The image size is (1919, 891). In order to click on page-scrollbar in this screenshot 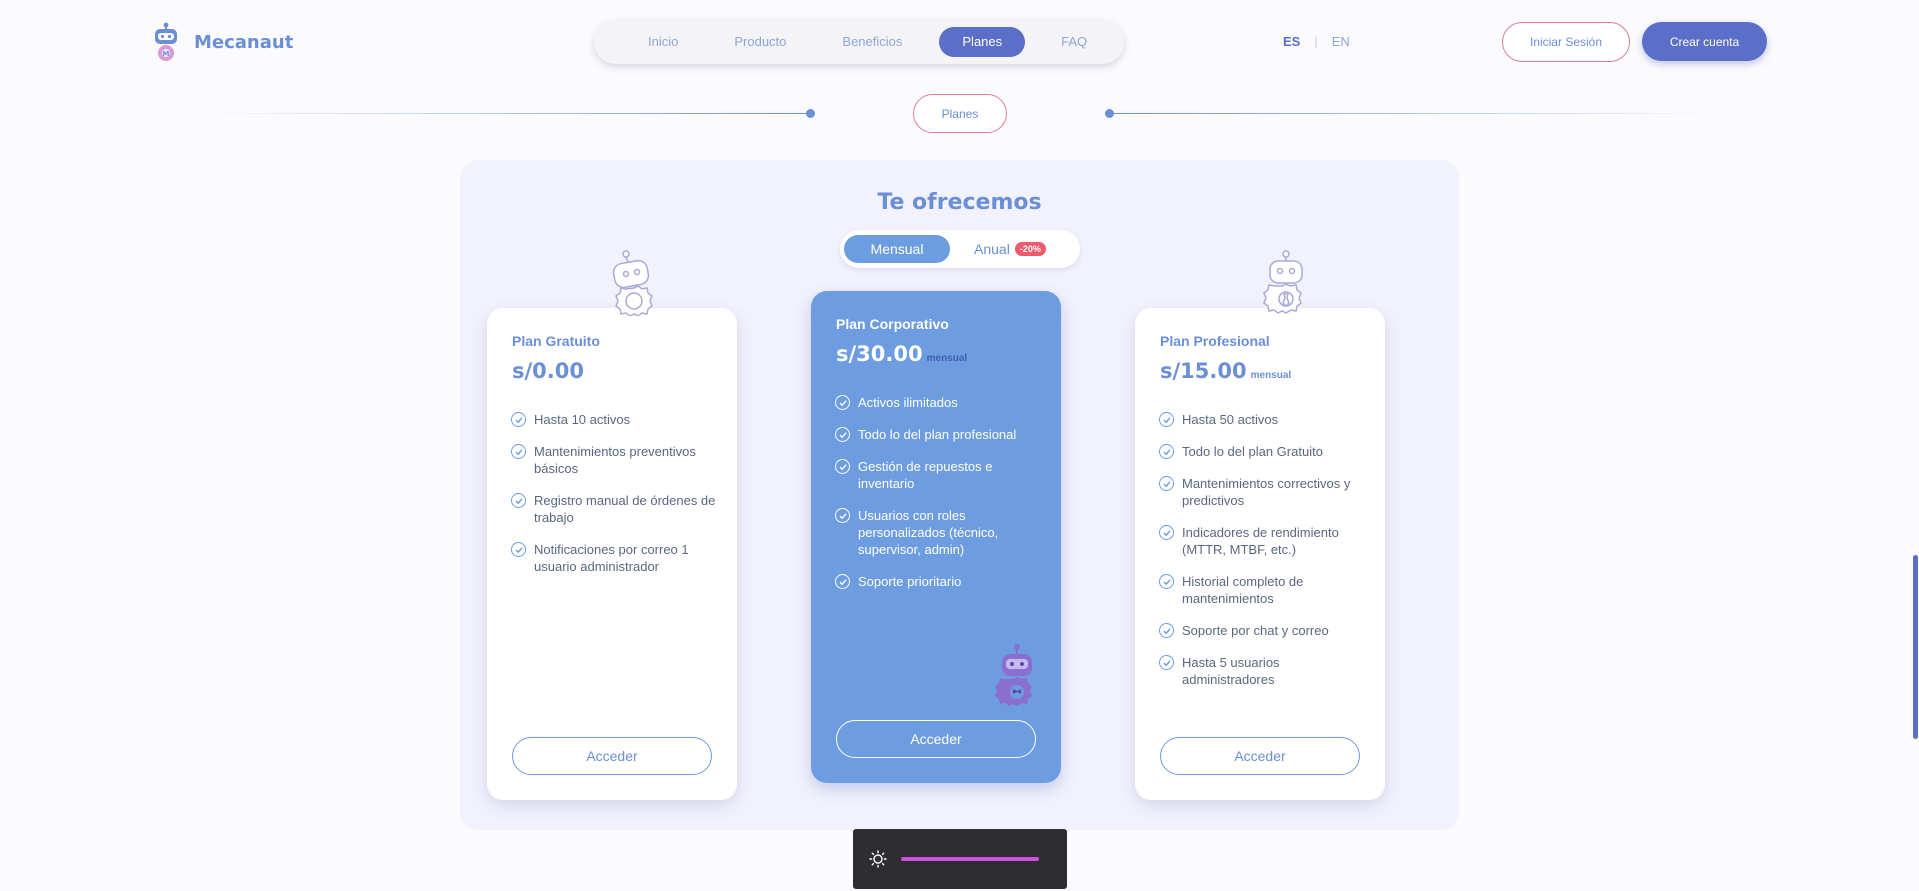, I will do `click(1915, 647)`.